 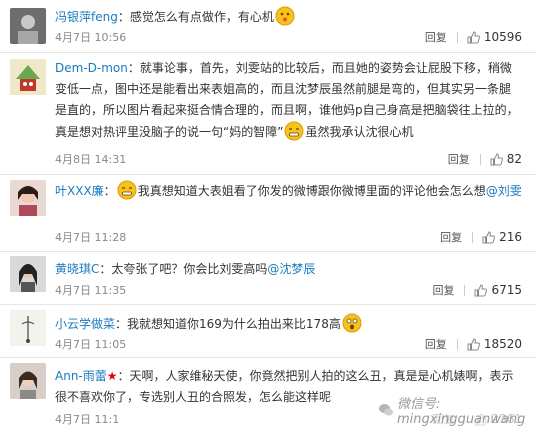 I want to click on shocked-emoji-icon, so click(x=352, y=323).